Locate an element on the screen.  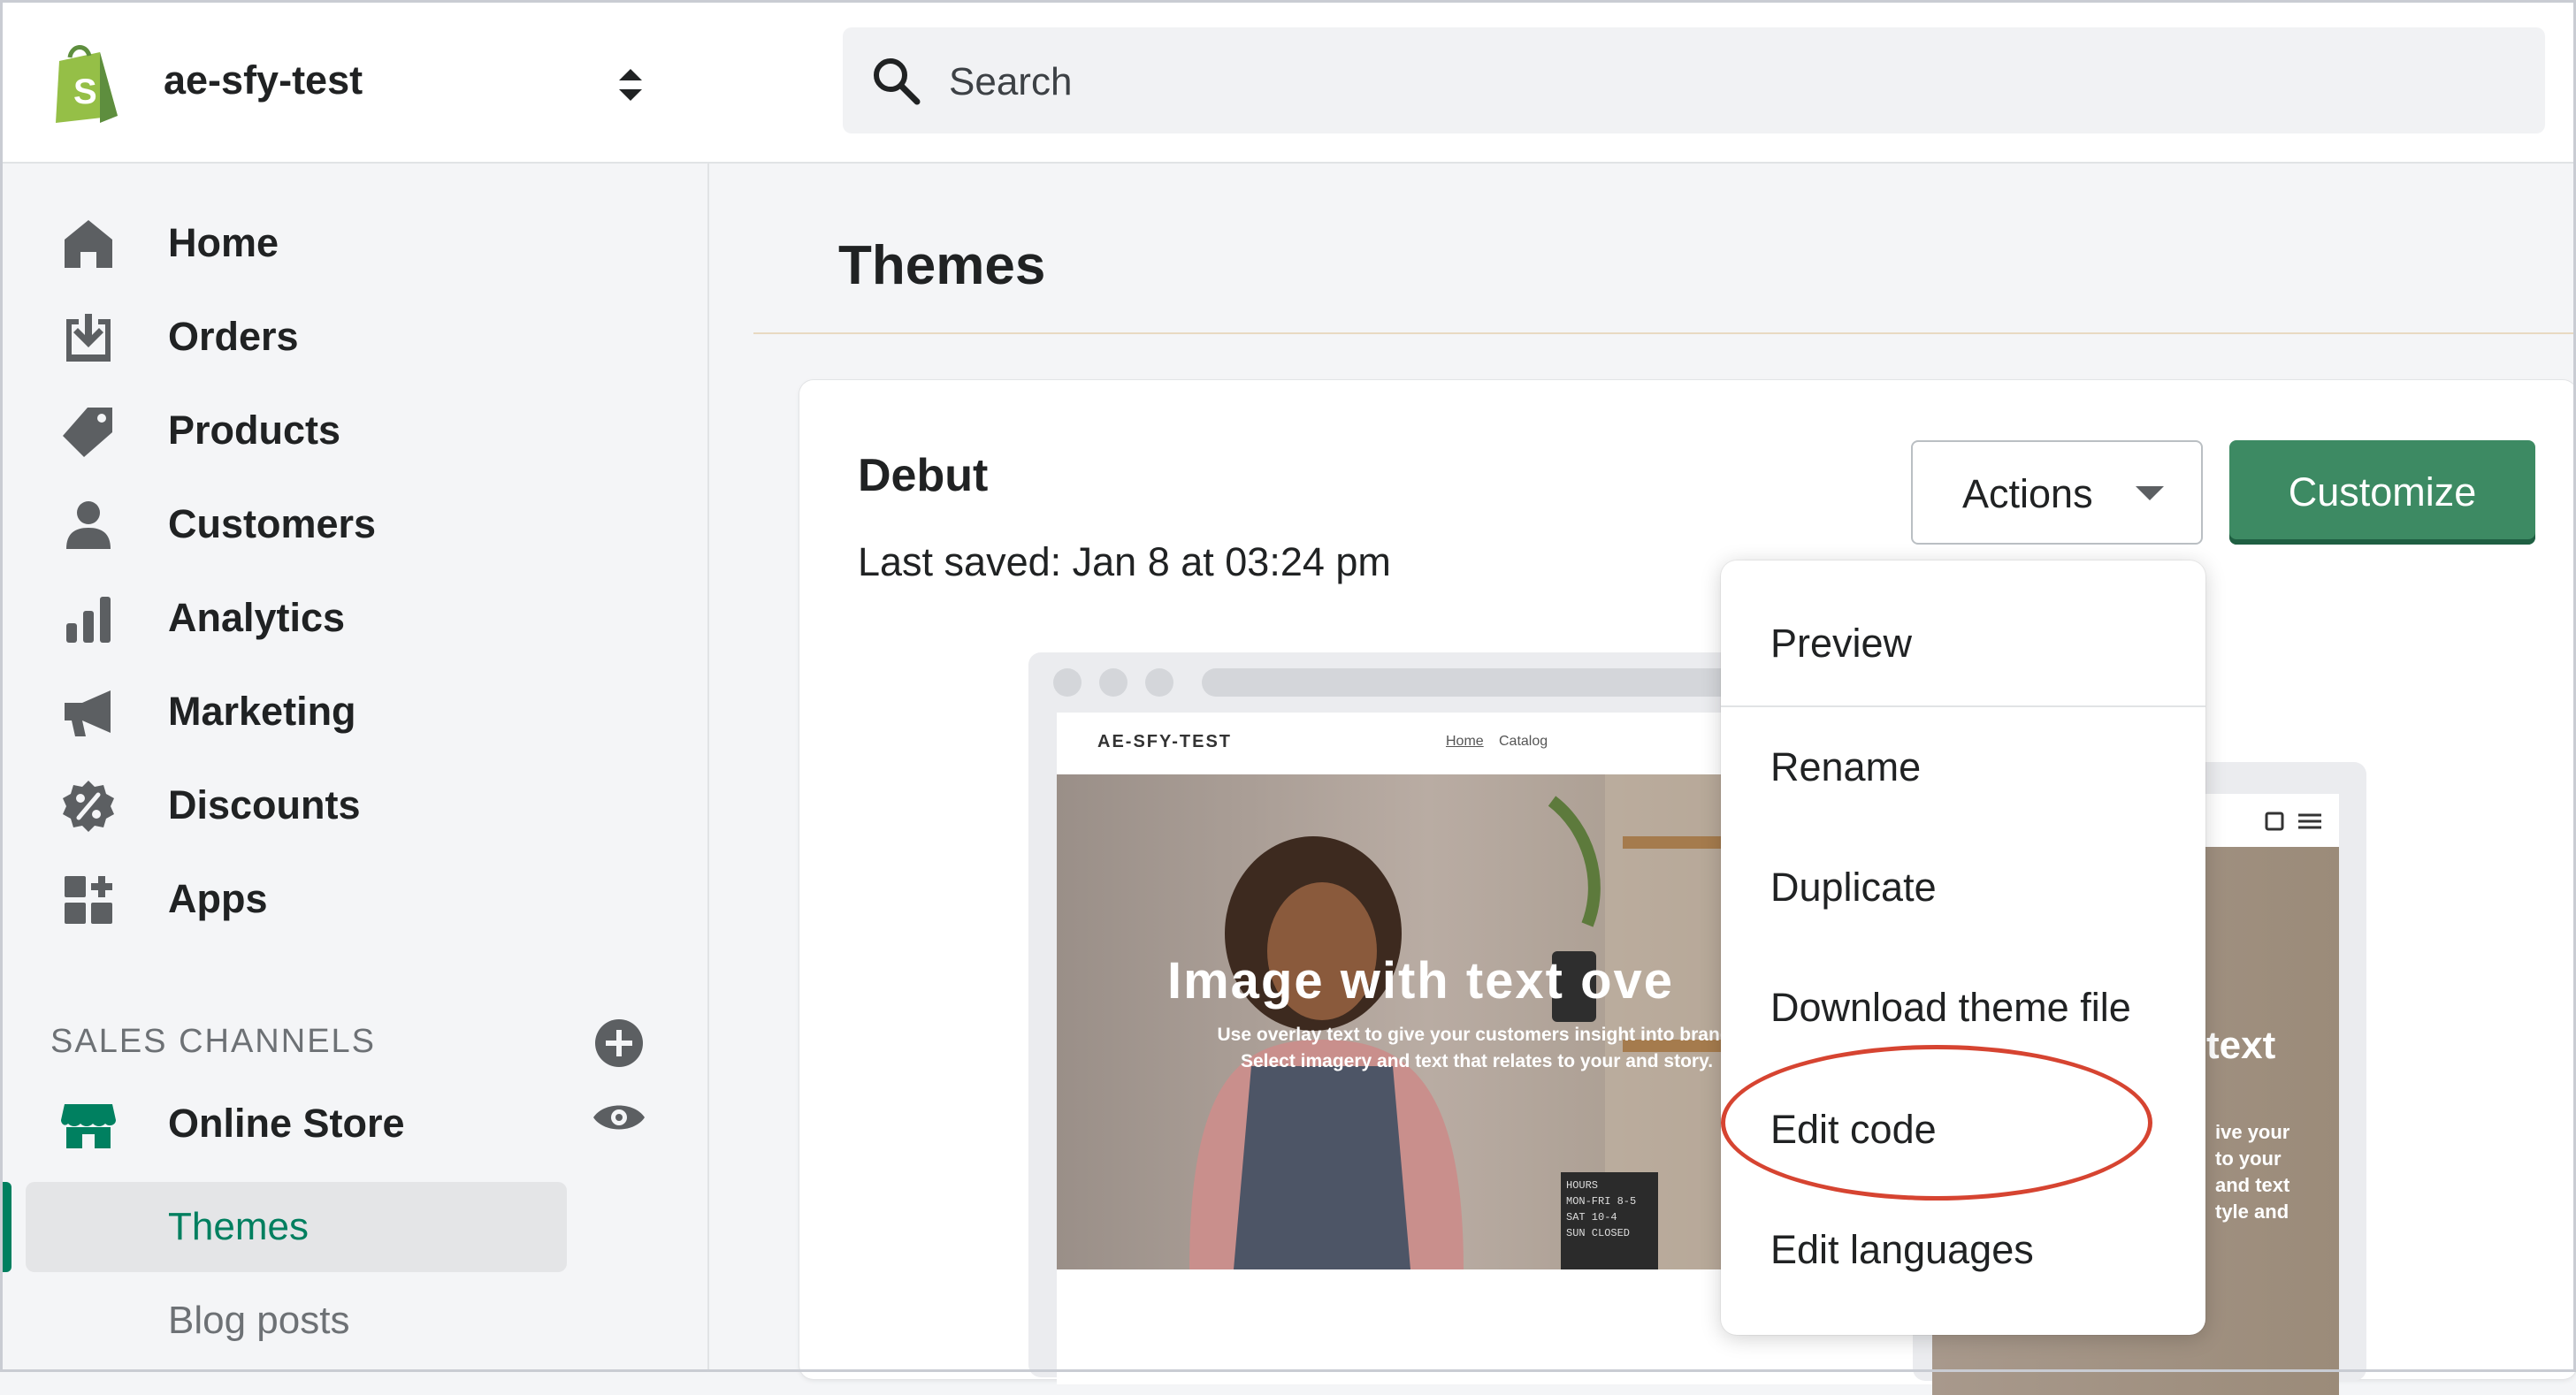
bar-chart-icon is located at coordinates (89, 620).